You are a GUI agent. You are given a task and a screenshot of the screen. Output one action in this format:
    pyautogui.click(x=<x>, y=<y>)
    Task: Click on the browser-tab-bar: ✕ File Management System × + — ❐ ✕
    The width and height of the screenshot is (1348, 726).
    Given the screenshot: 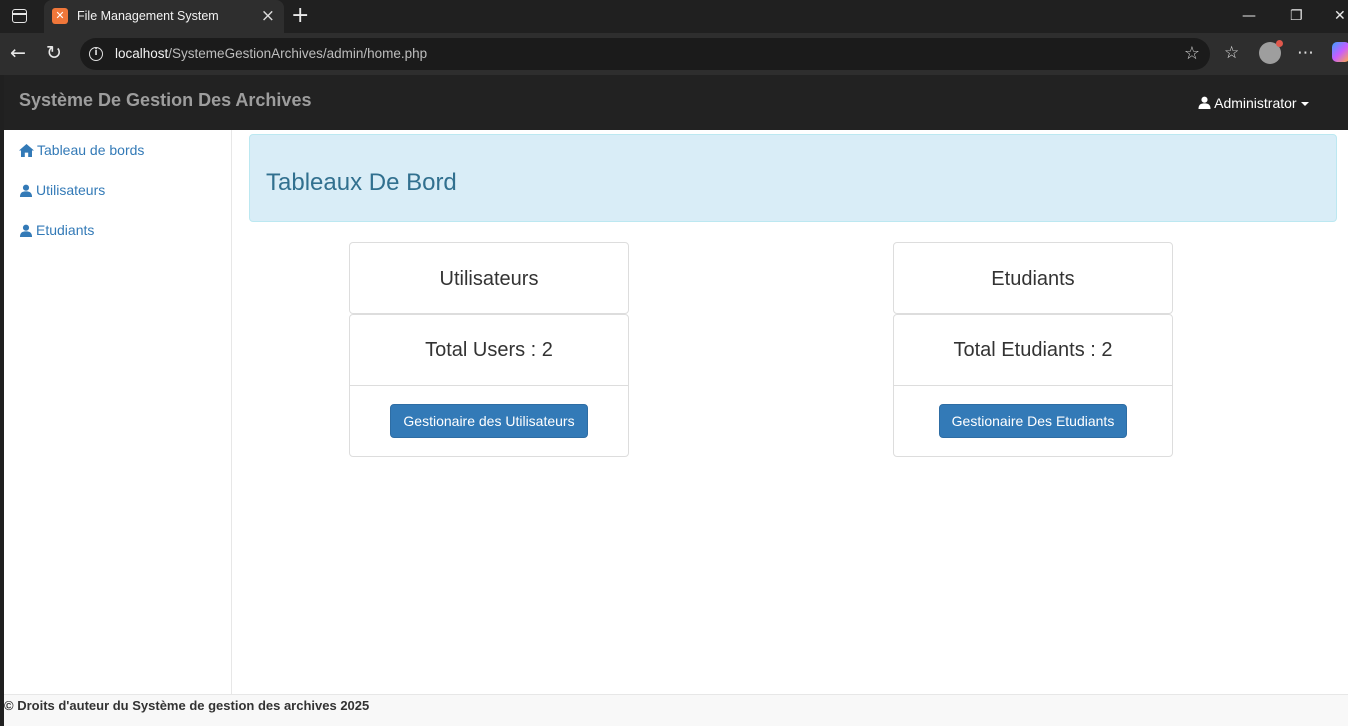 What is the action you would take?
    pyautogui.click(x=674, y=16)
    